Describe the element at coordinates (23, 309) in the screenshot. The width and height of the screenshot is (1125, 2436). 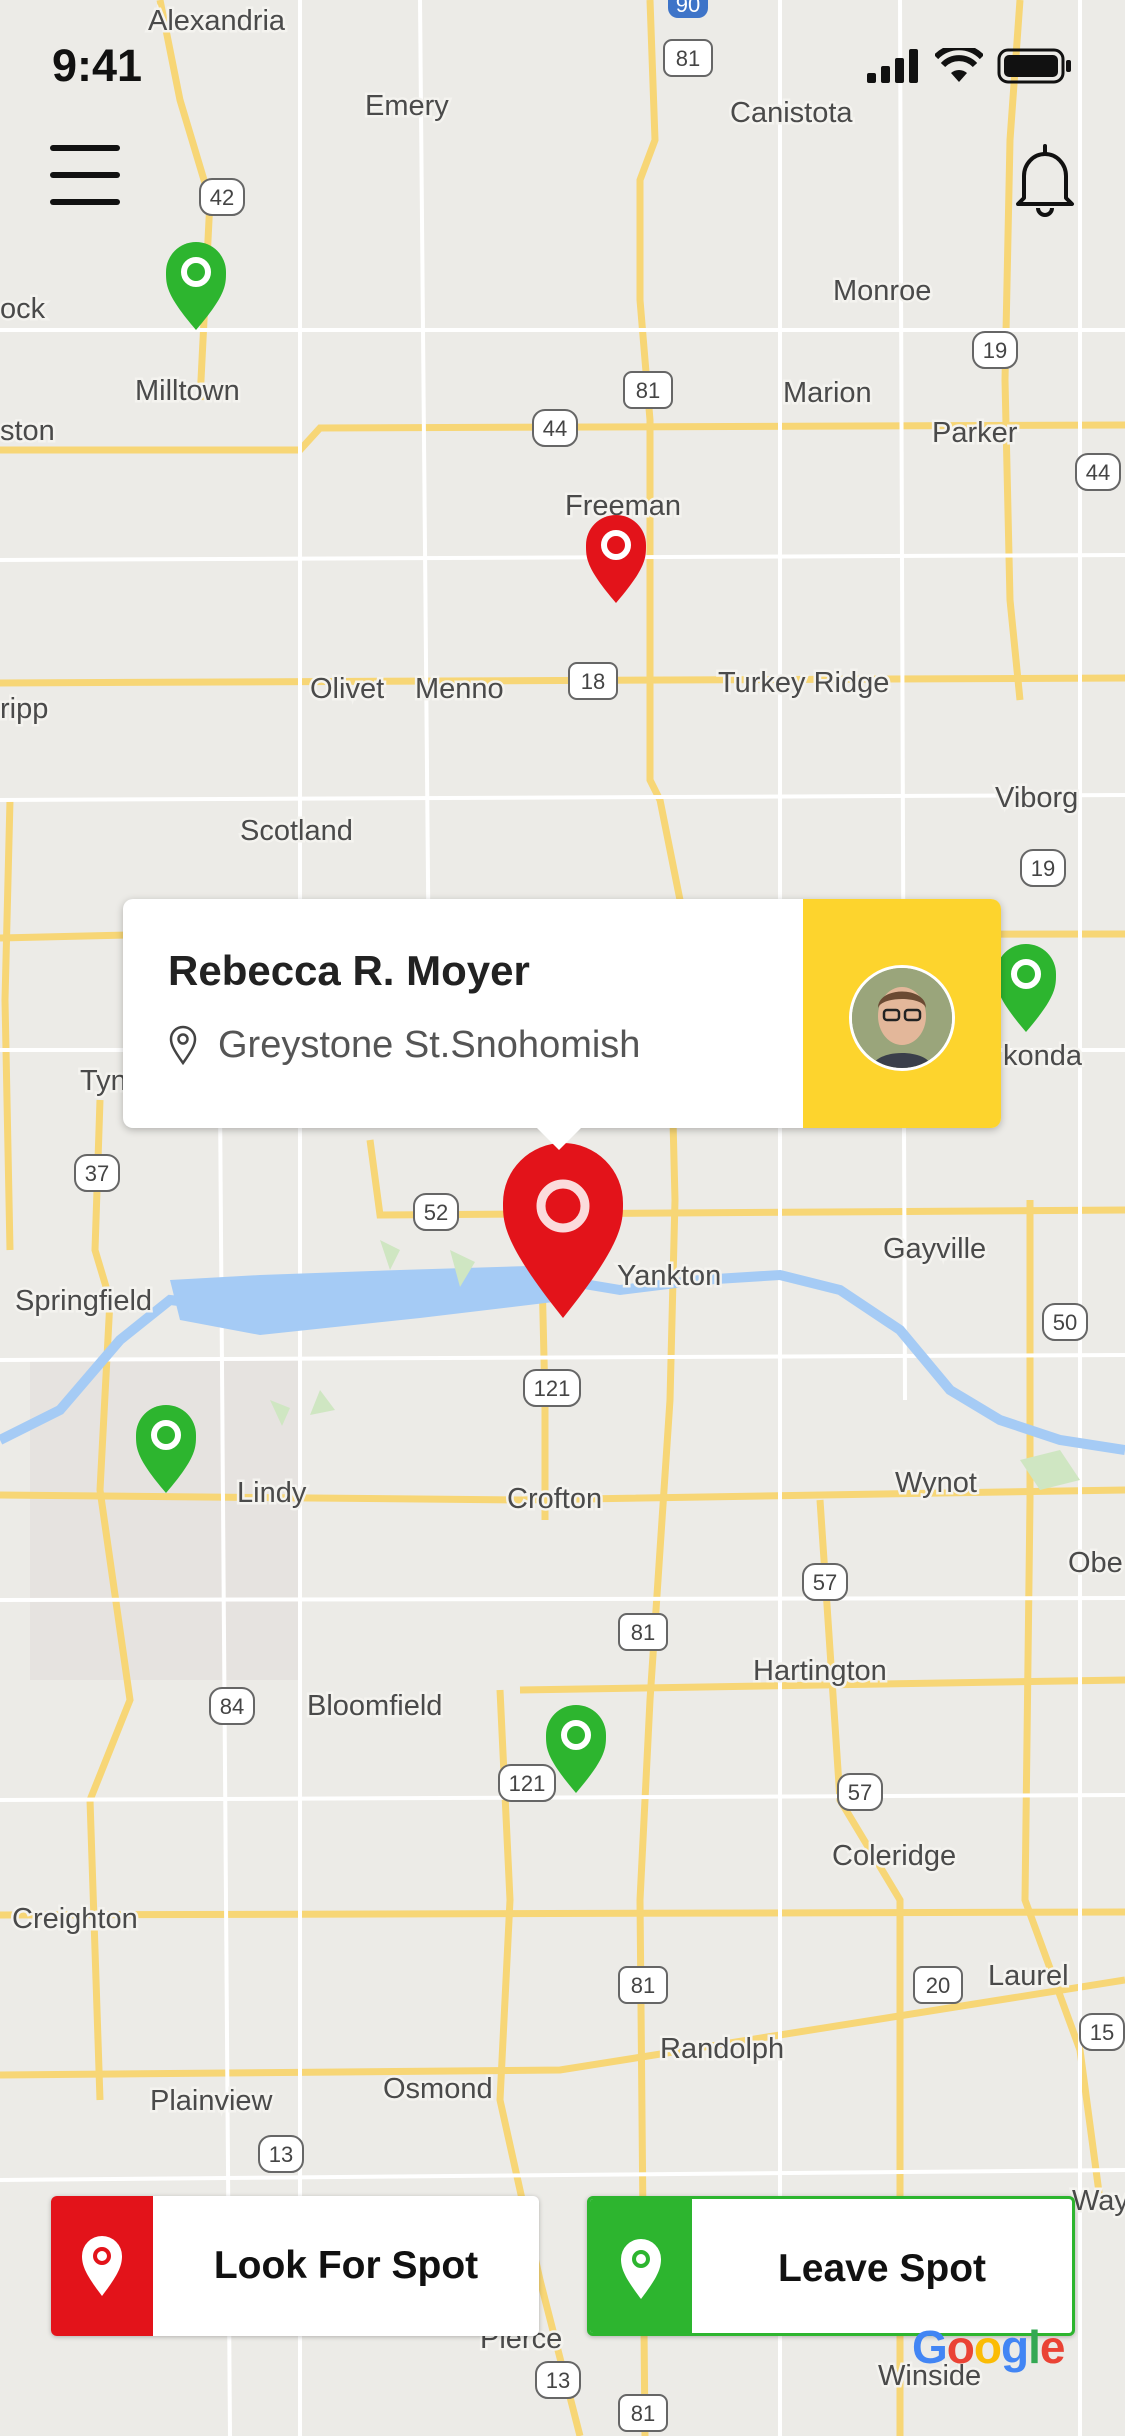
I see `place-label: ock` at that location.